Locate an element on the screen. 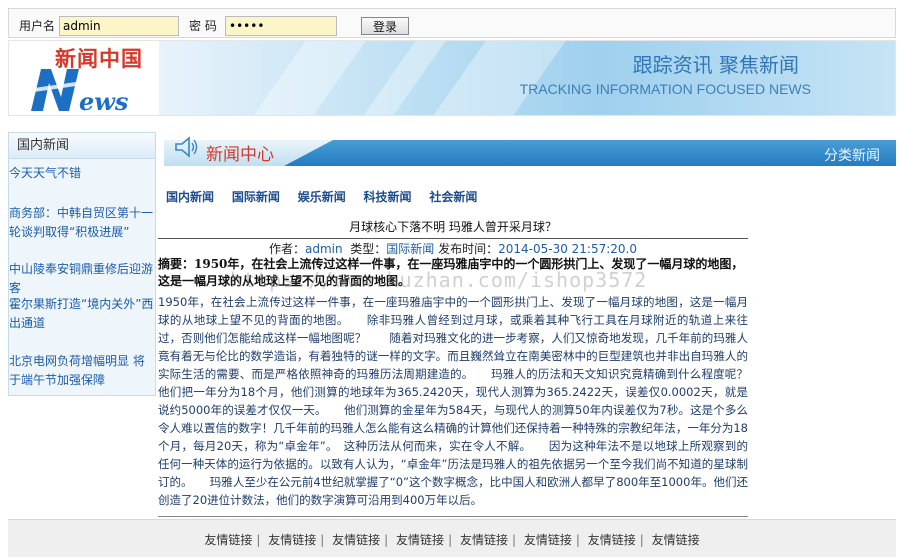 The width and height of the screenshot is (900, 559). category-news-link: 分类新闻 is located at coordinates (852, 155).